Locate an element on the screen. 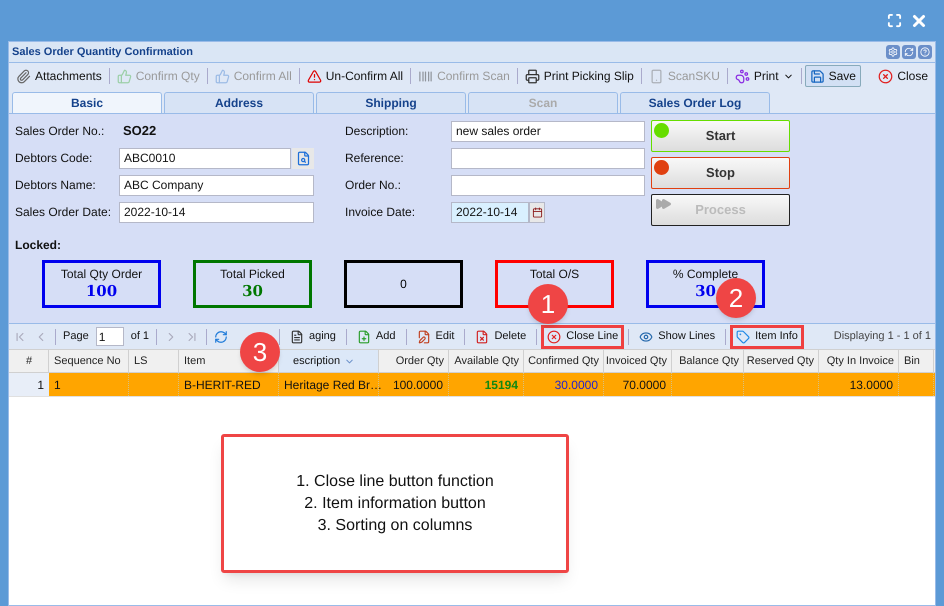  field-label: Sales Order No.: is located at coordinates (60, 131).